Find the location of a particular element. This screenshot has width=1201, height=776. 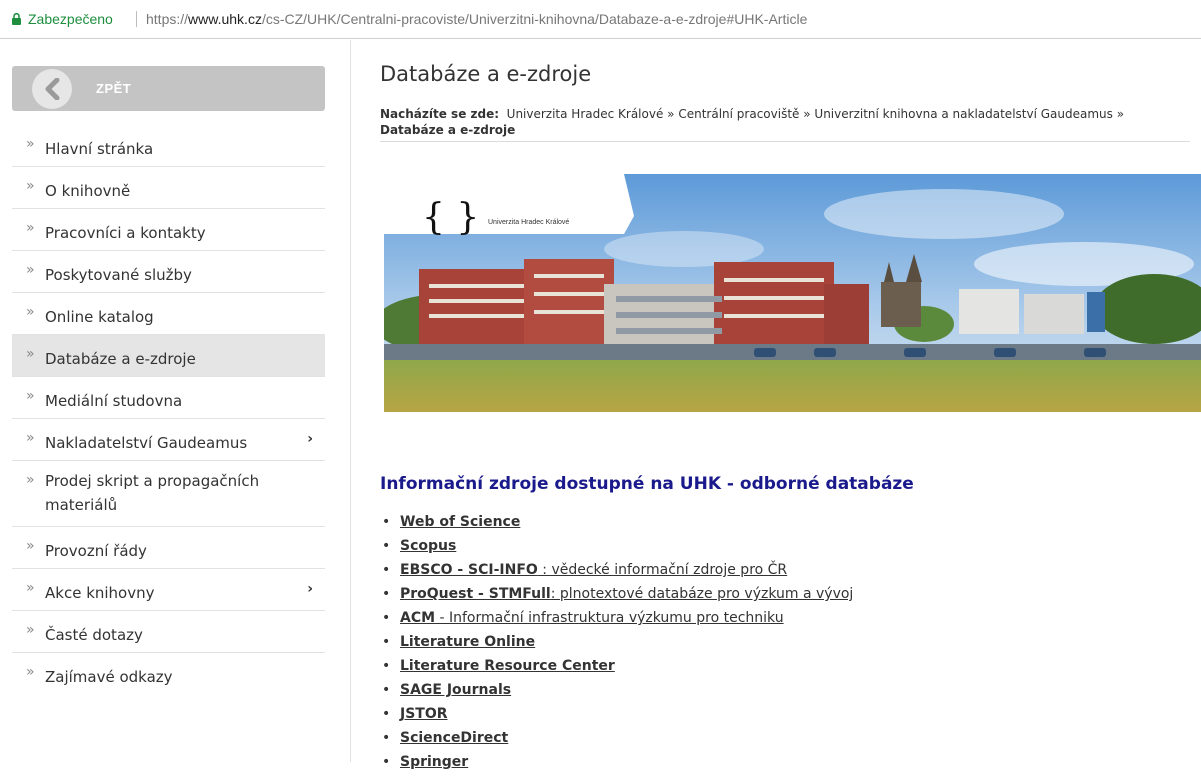

sidebar-item-label: Online katalog is located at coordinates (99, 317).